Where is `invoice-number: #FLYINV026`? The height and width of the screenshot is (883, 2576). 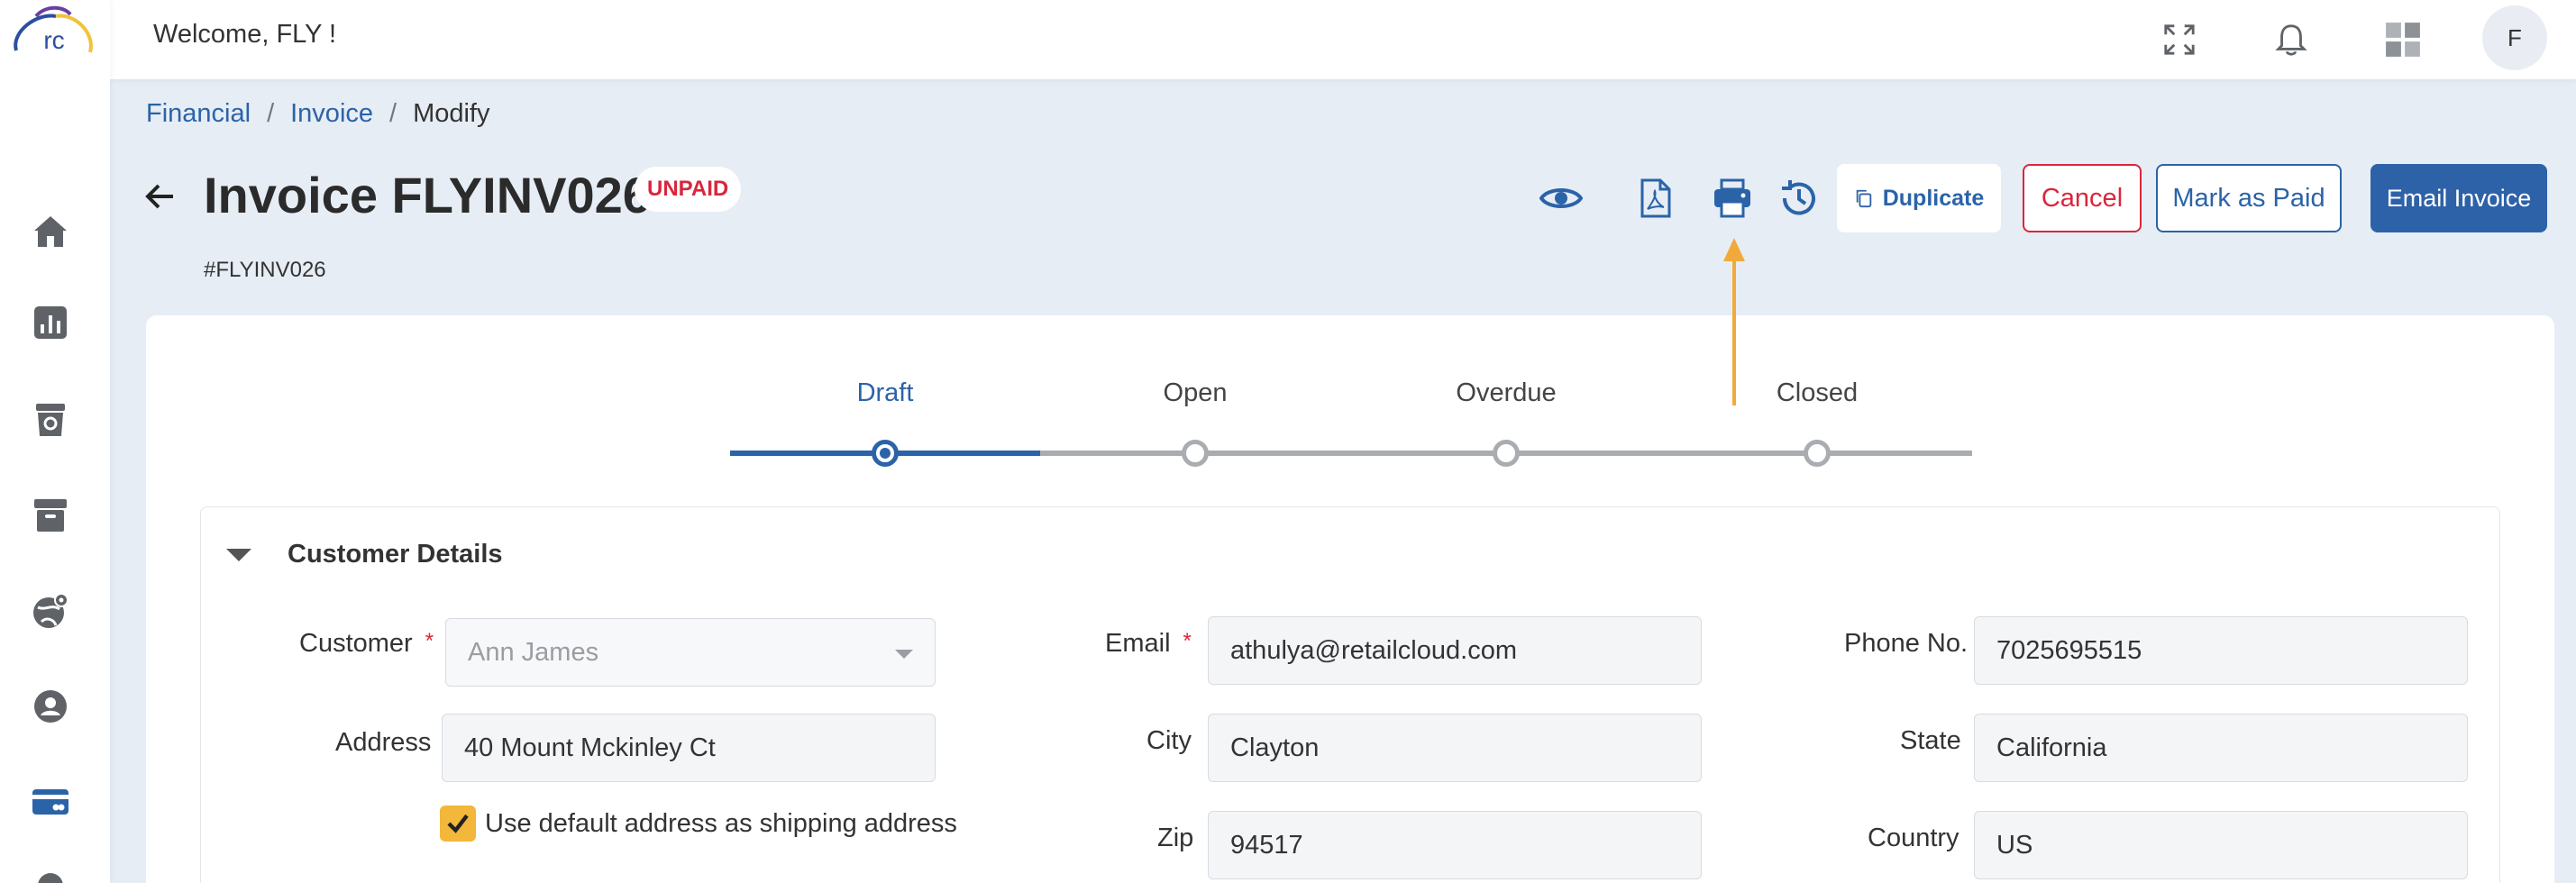 invoice-number: #FLYINV026 is located at coordinates (265, 270).